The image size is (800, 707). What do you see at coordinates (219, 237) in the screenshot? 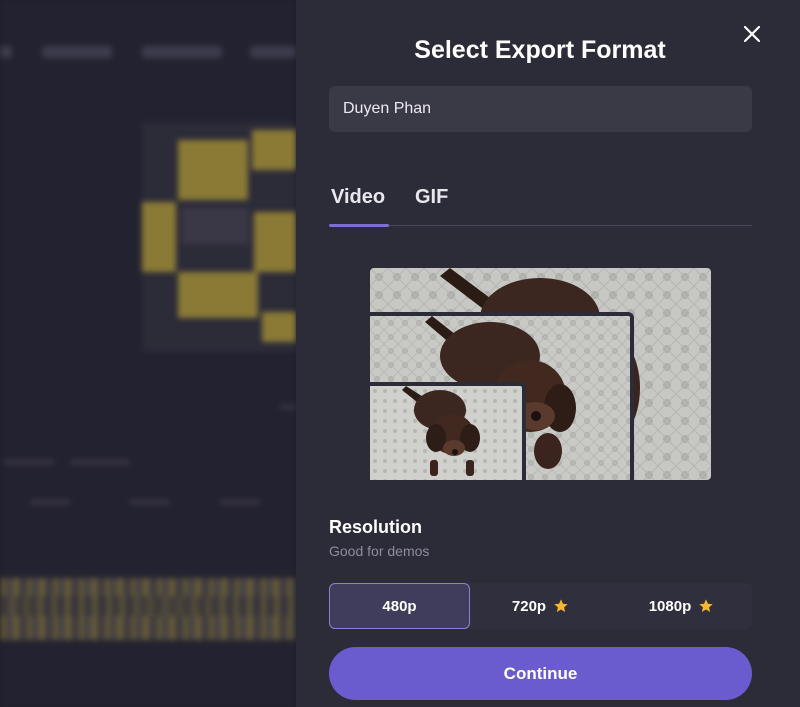
I see `editor-canvas-blurred` at bounding box center [219, 237].